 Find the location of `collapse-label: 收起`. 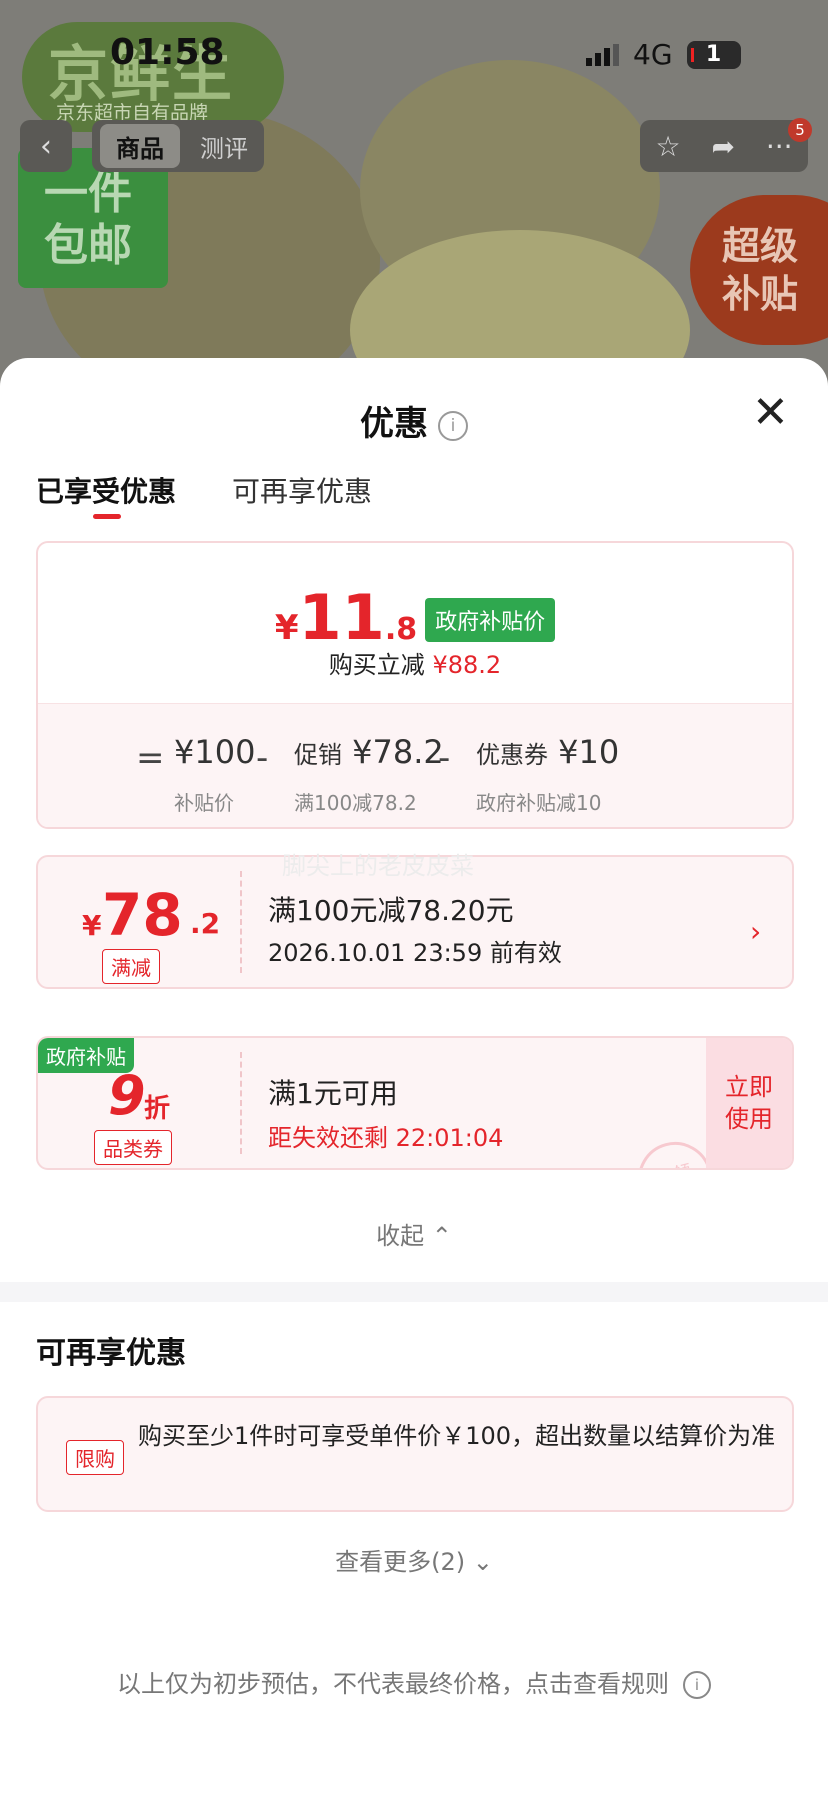

collapse-label: 收起 is located at coordinates (400, 1236).